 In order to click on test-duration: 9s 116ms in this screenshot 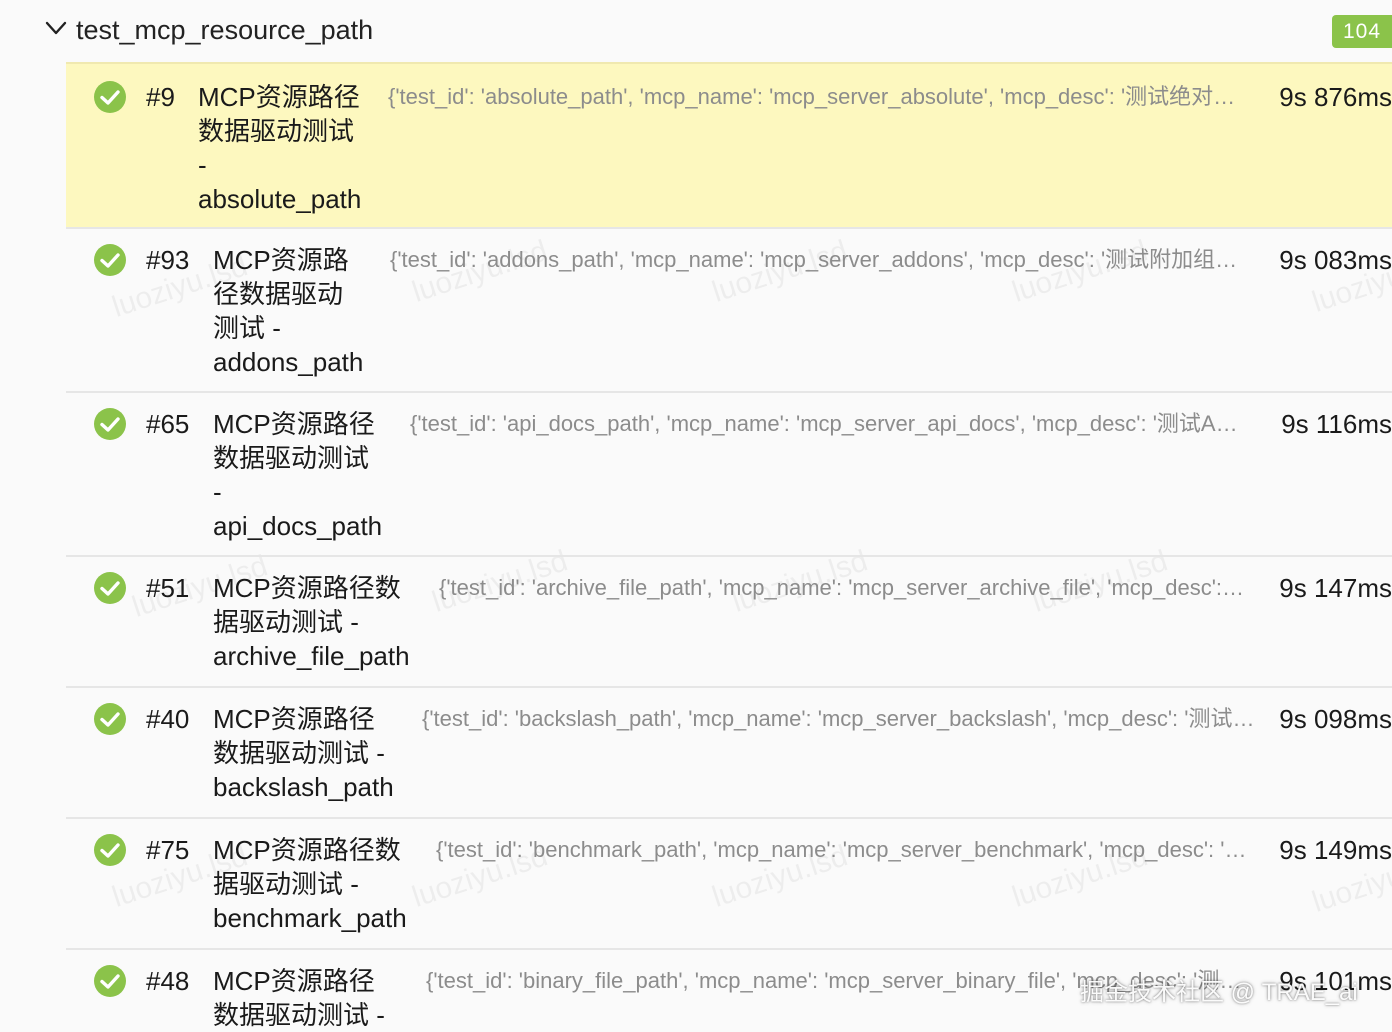, I will do `click(1336, 424)`.